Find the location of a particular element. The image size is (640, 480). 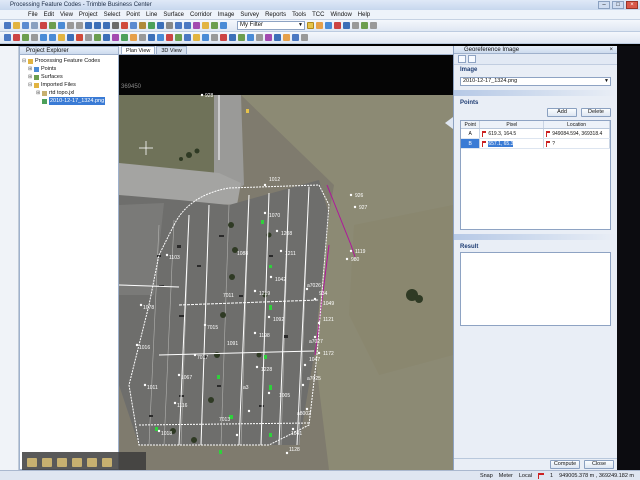

table-icon is located at coordinates (259, 37).